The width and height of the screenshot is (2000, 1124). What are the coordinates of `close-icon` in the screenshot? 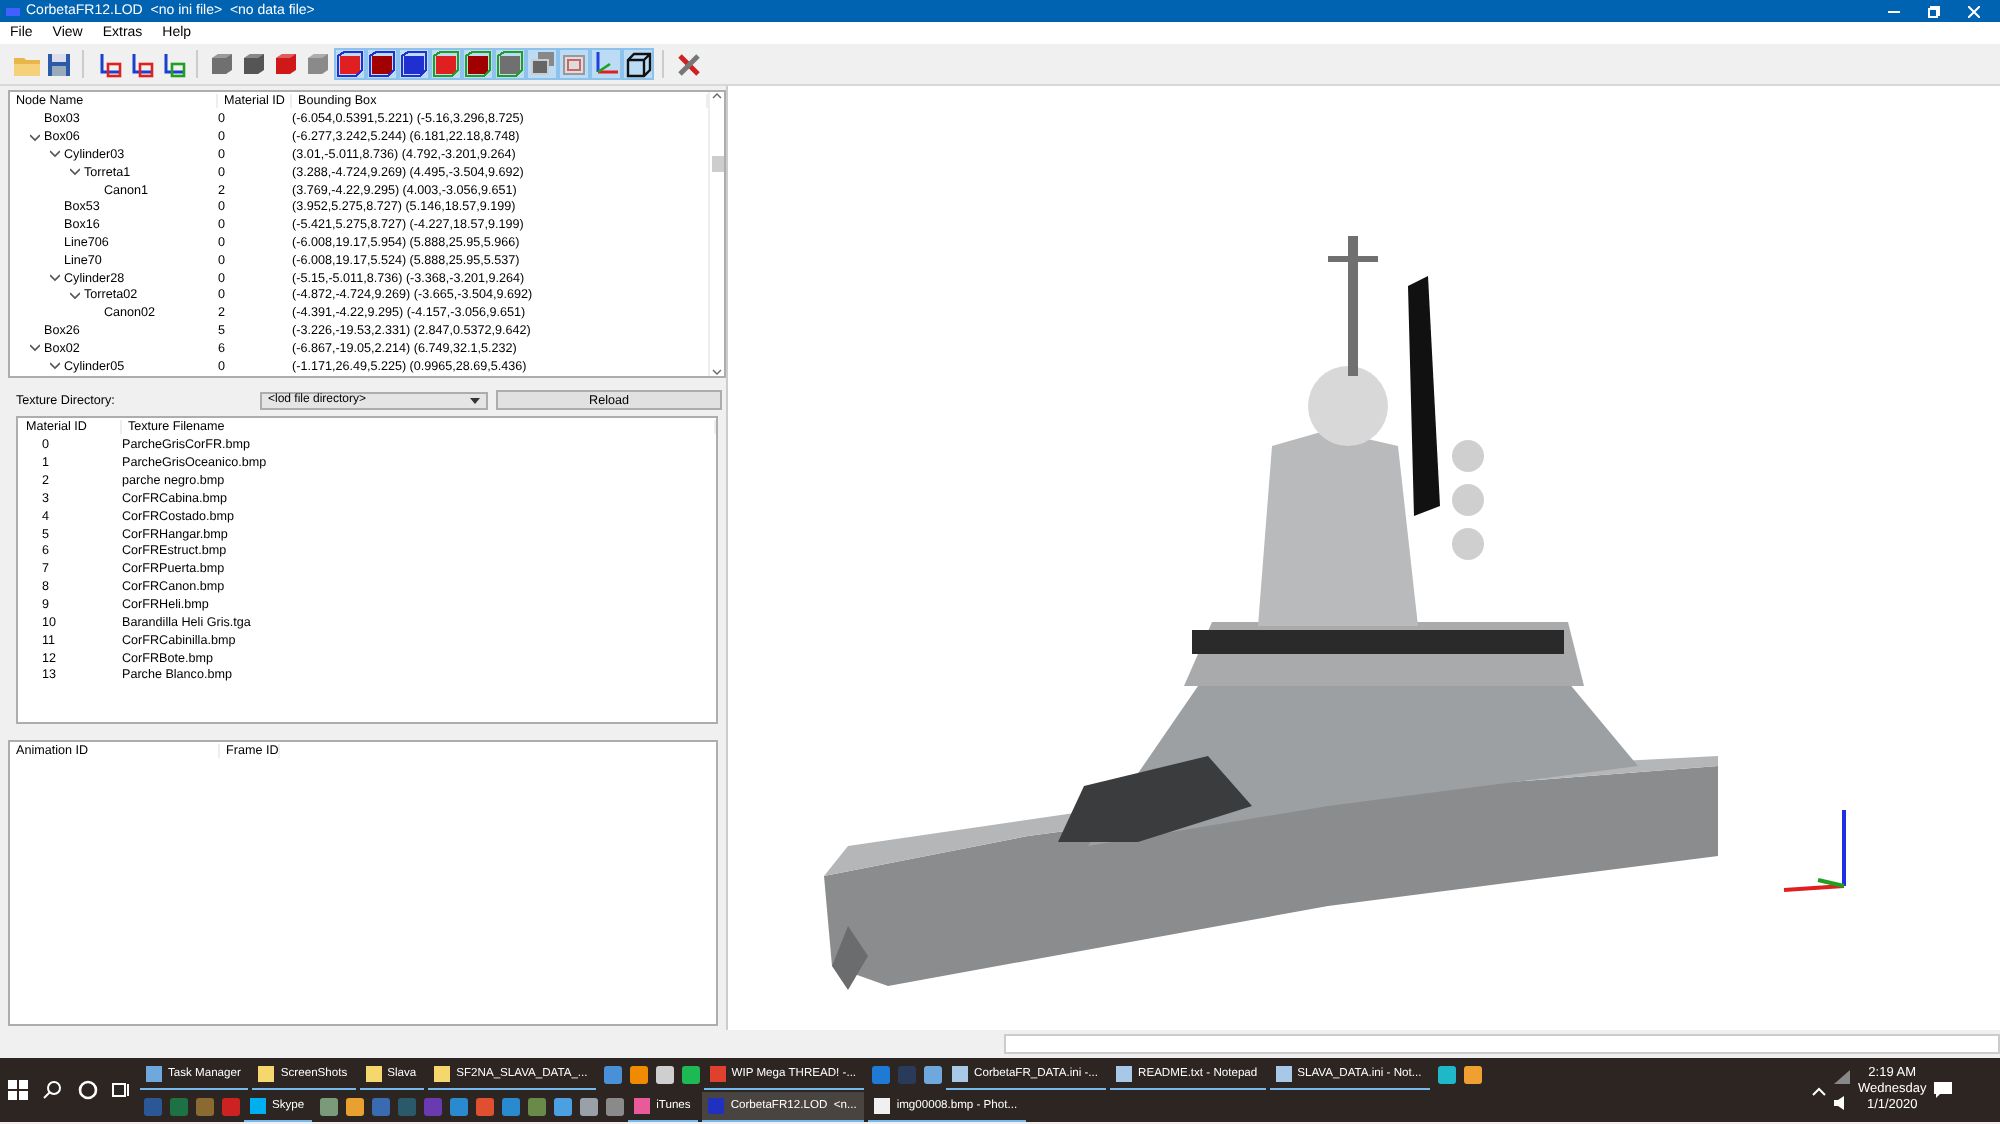 It's located at (1974, 11).